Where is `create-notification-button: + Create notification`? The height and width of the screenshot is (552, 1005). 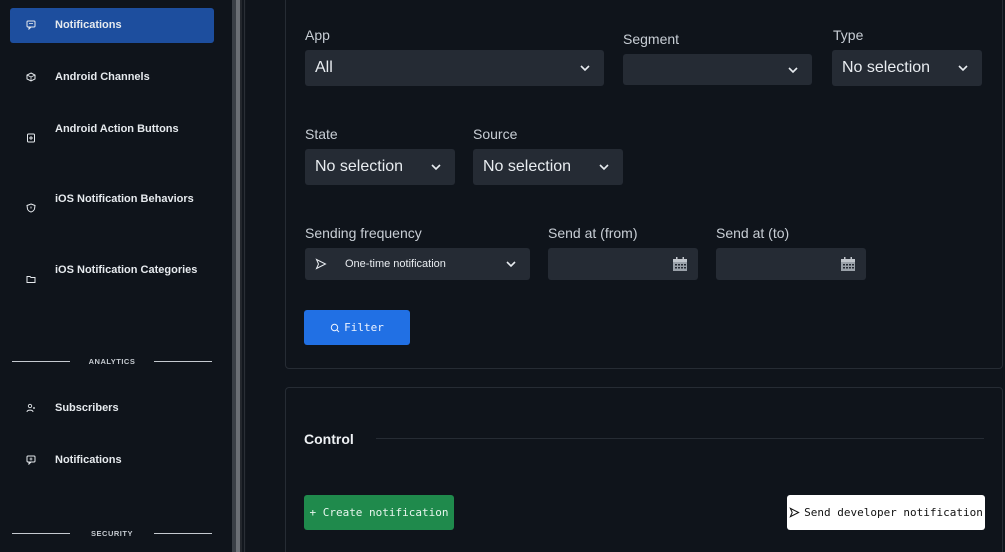
create-notification-button: + Create notification is located at coordinates (379, 512).